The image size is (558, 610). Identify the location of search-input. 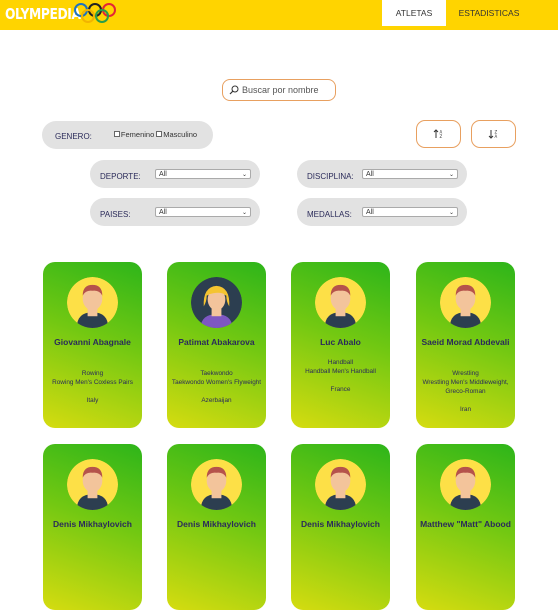
(288, 90).